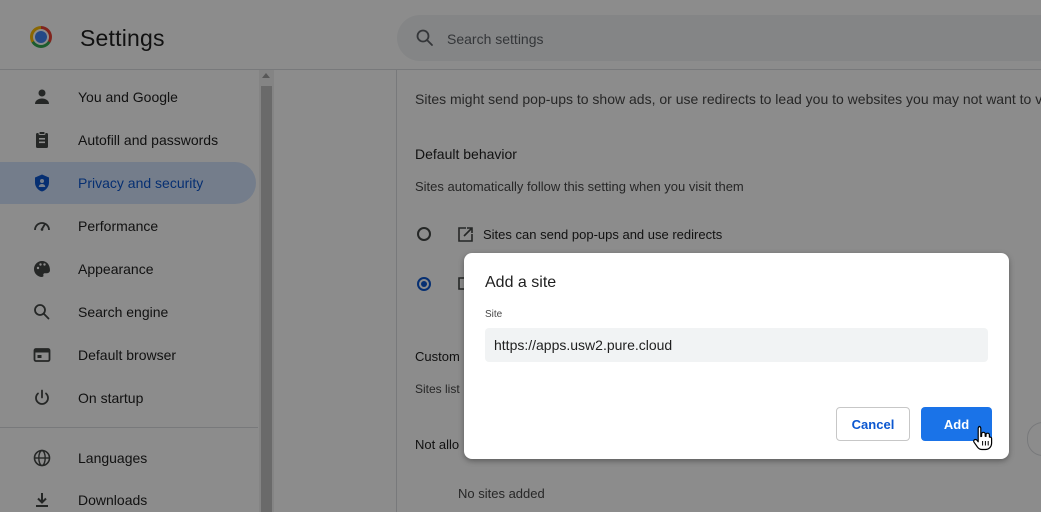  What do you see at coordinates (736, 345) in the screenshot?
I see `site-input` at bounding box center [736, 345].